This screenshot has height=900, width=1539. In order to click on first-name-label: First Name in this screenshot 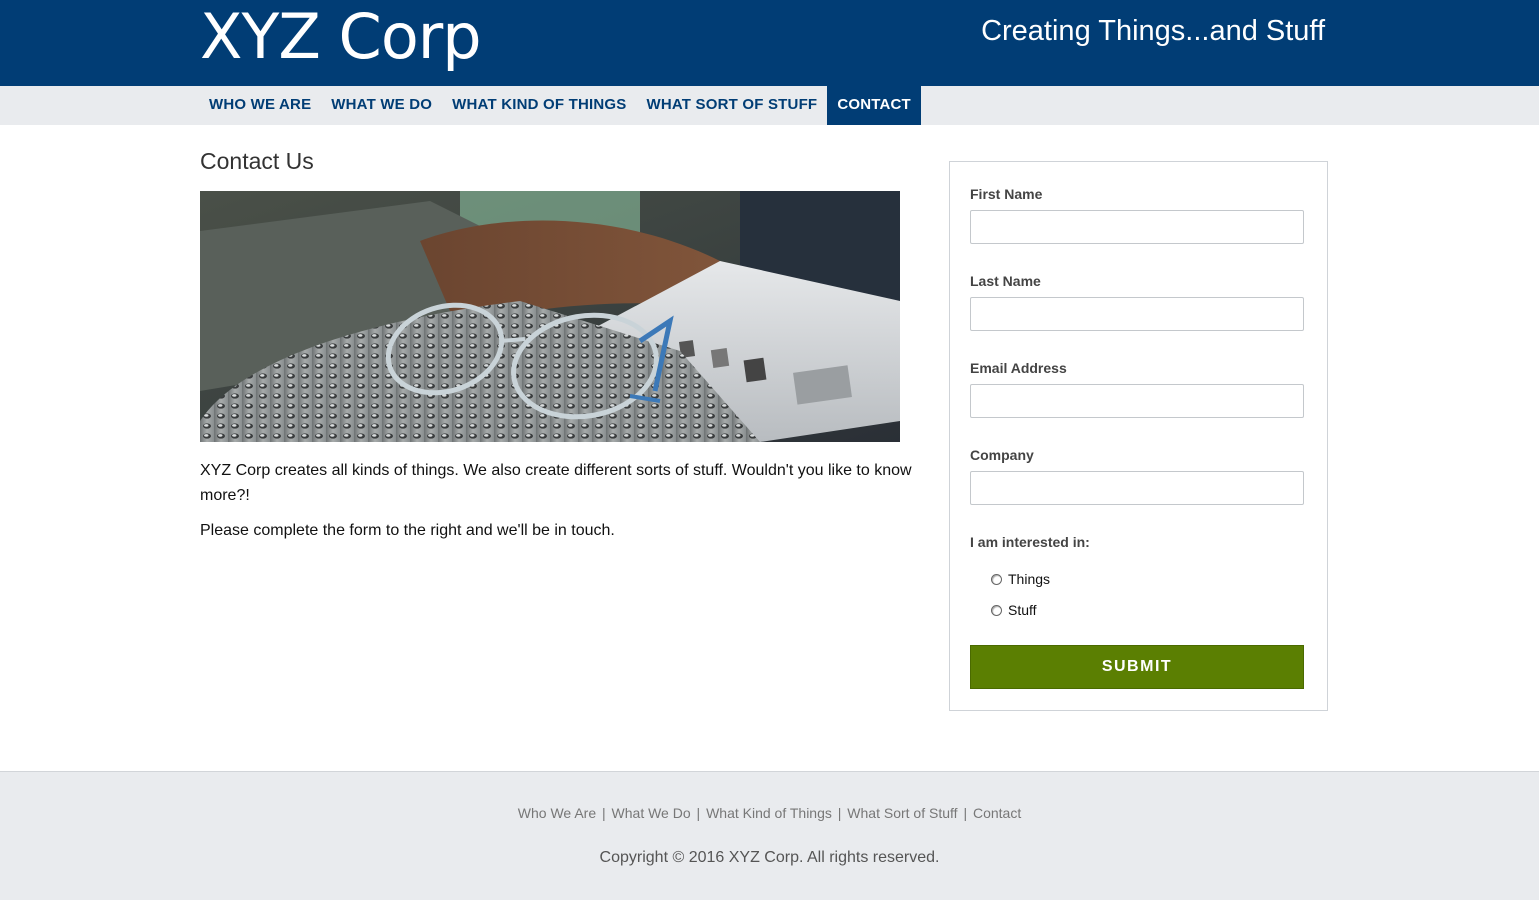, I will do `click(1006, 194)`.